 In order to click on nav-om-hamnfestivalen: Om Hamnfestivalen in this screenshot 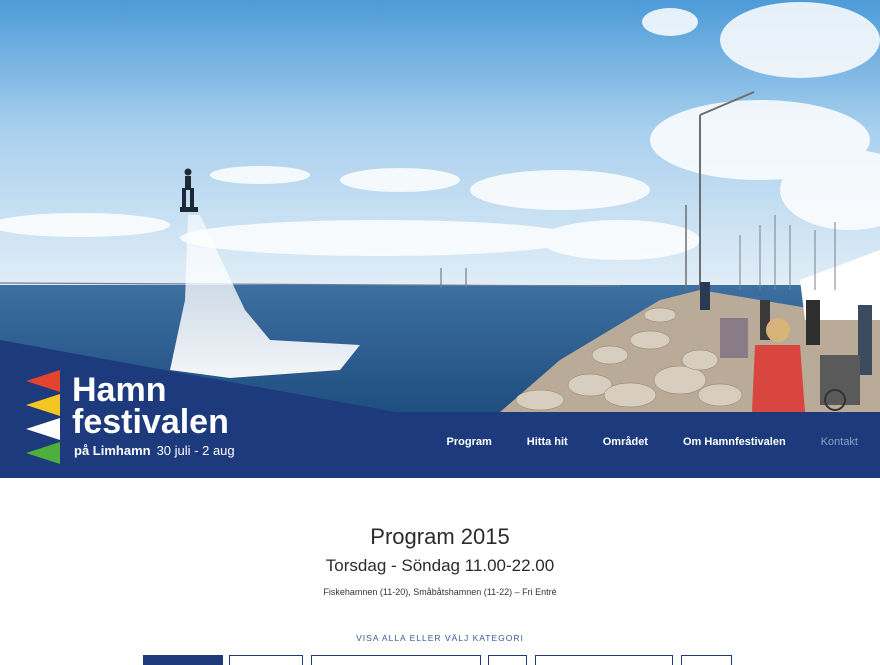, I will do `click(734, 443)`.